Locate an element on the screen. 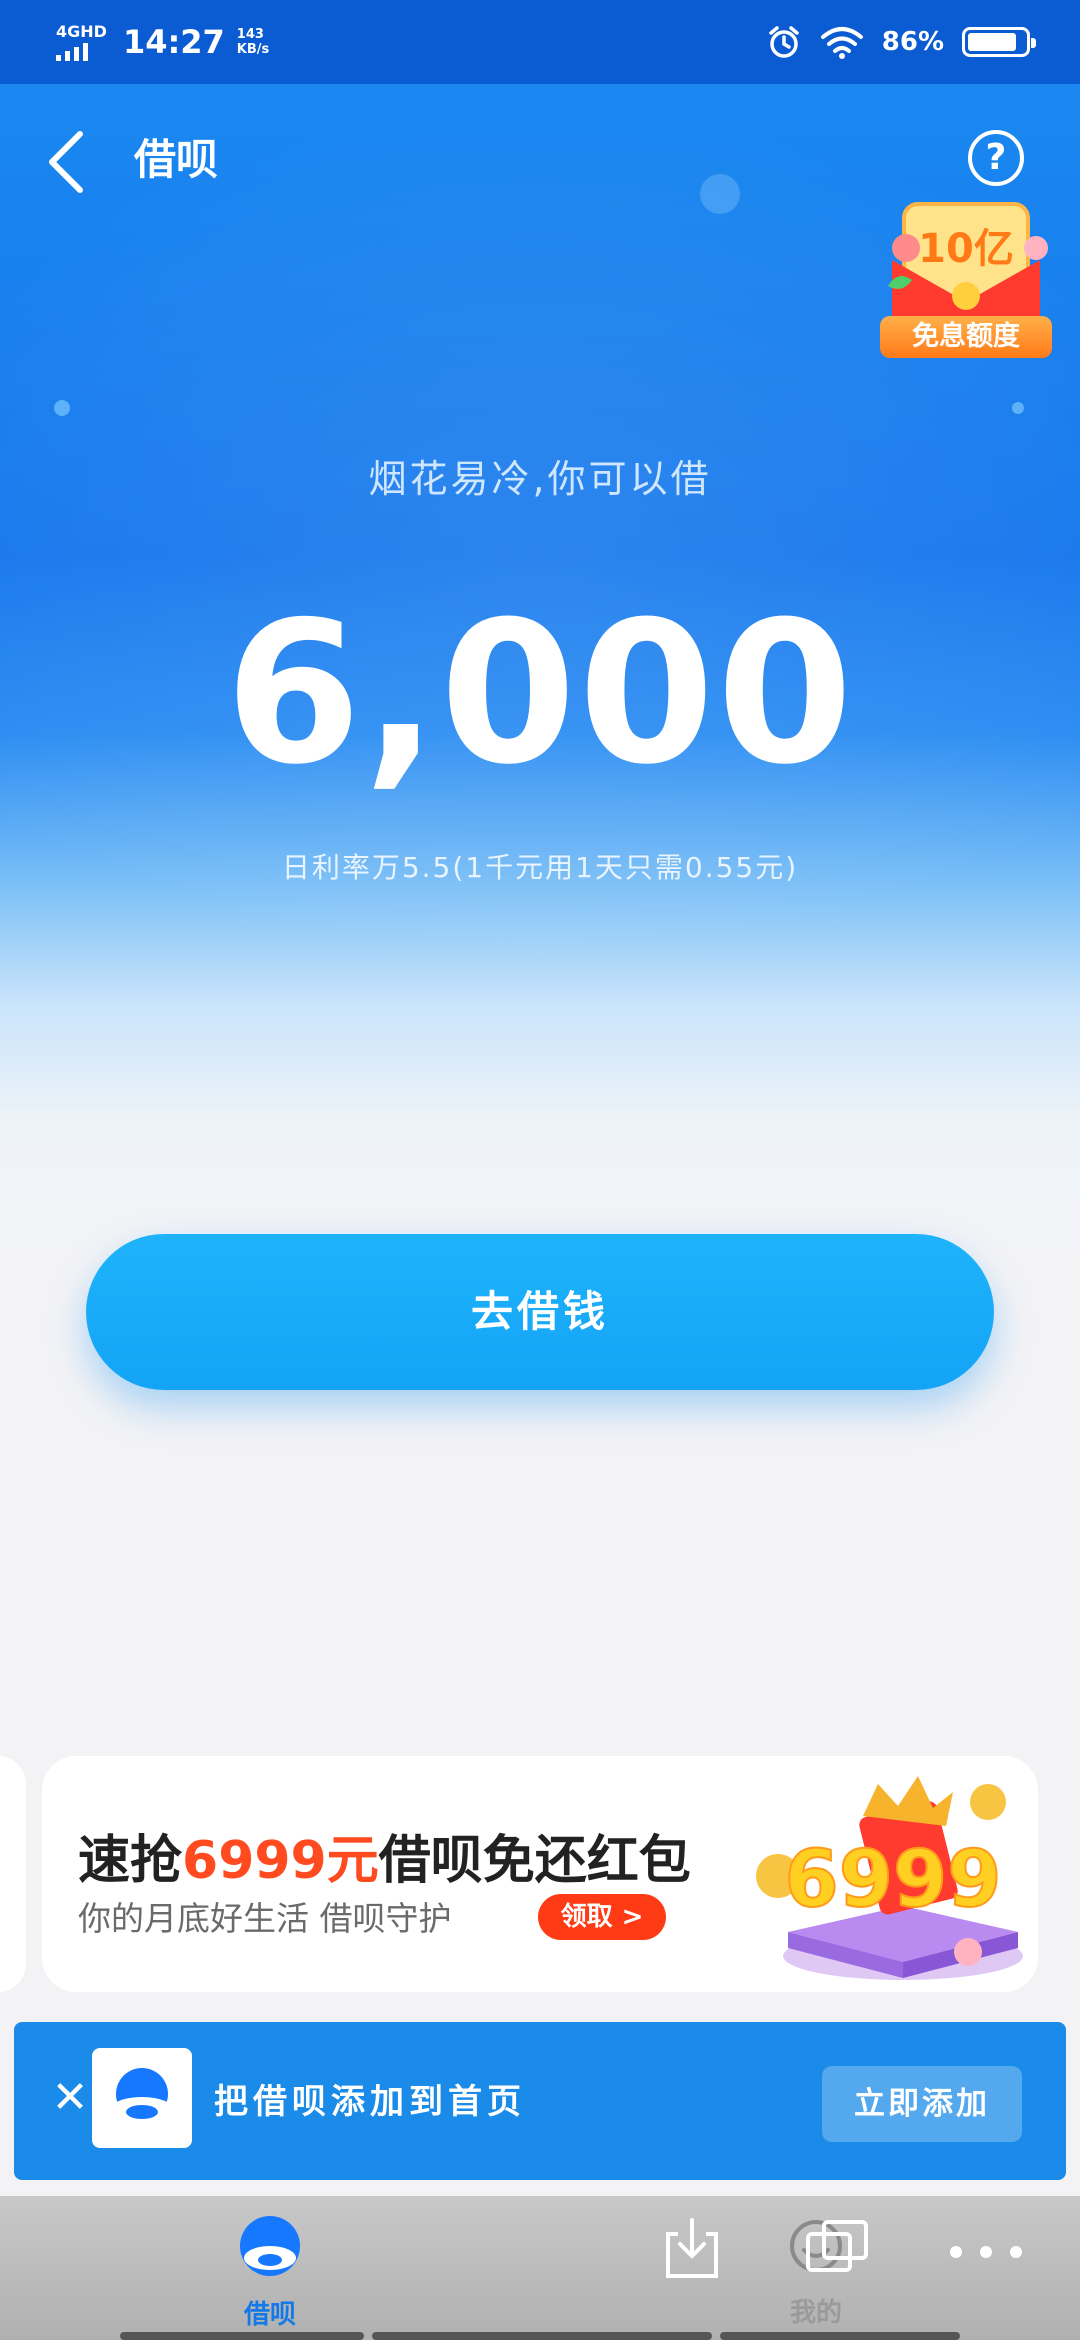  nav-label-mine: 我的 is located at coordinates (815, 2313).